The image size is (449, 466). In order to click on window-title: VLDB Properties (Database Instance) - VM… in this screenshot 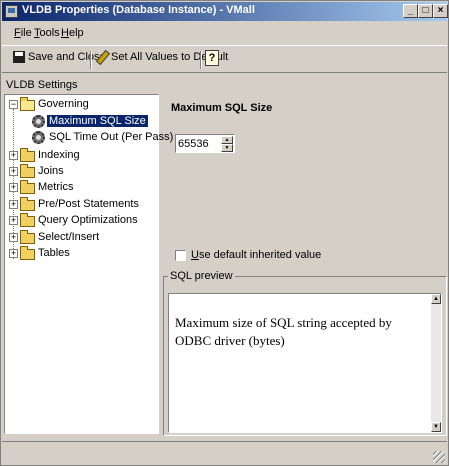, I will do `click(138, 10)`.